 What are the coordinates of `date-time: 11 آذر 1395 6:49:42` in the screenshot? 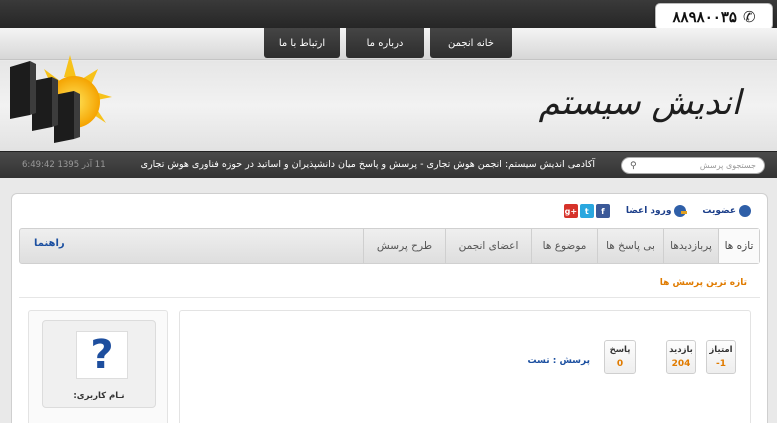 It's located at (64, 165).